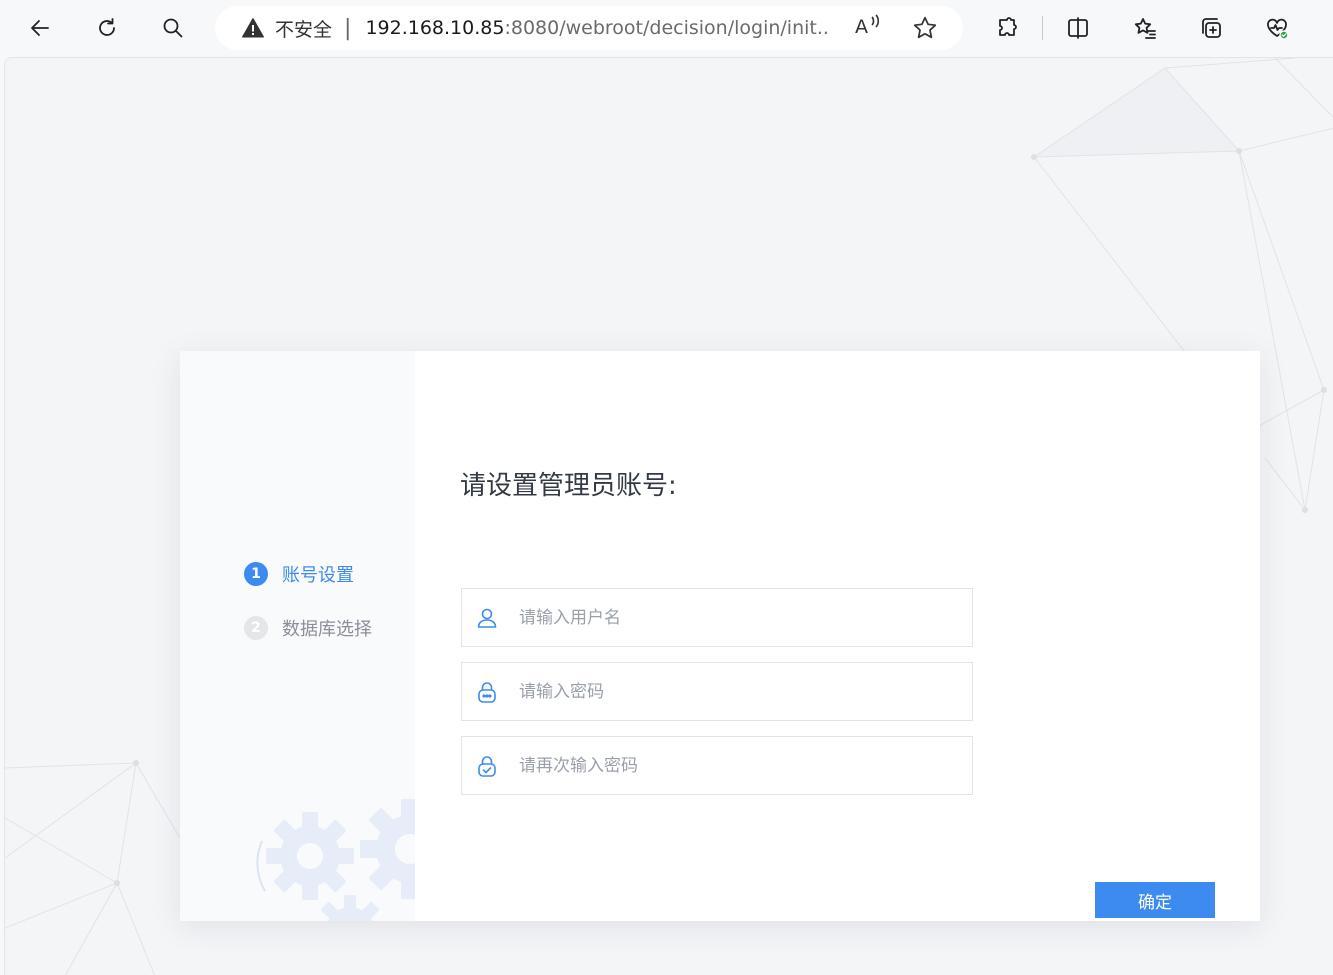  I want to click on step-label: 账号设置, so click(318, 575).